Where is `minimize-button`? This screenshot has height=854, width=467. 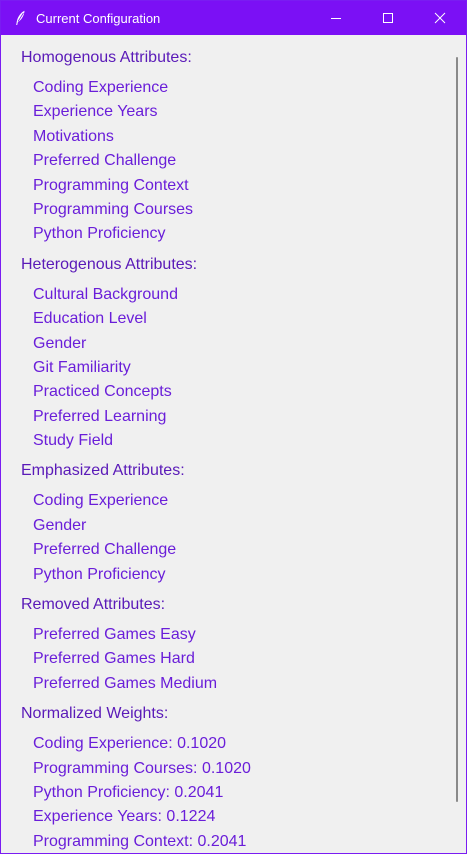
minimize-button is located at coordinates (336, 18).